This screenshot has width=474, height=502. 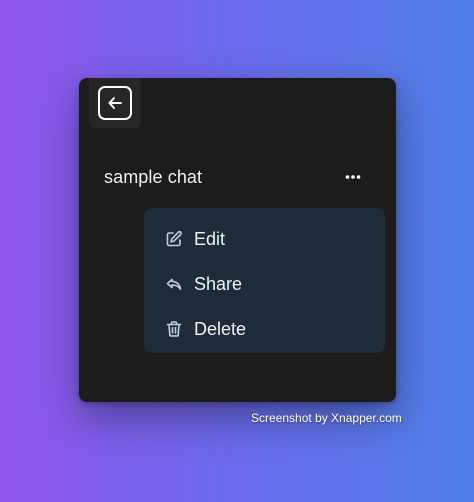 I want to click on watermark: Screenshot by Xnapper.com, so click(x=326, y=418).